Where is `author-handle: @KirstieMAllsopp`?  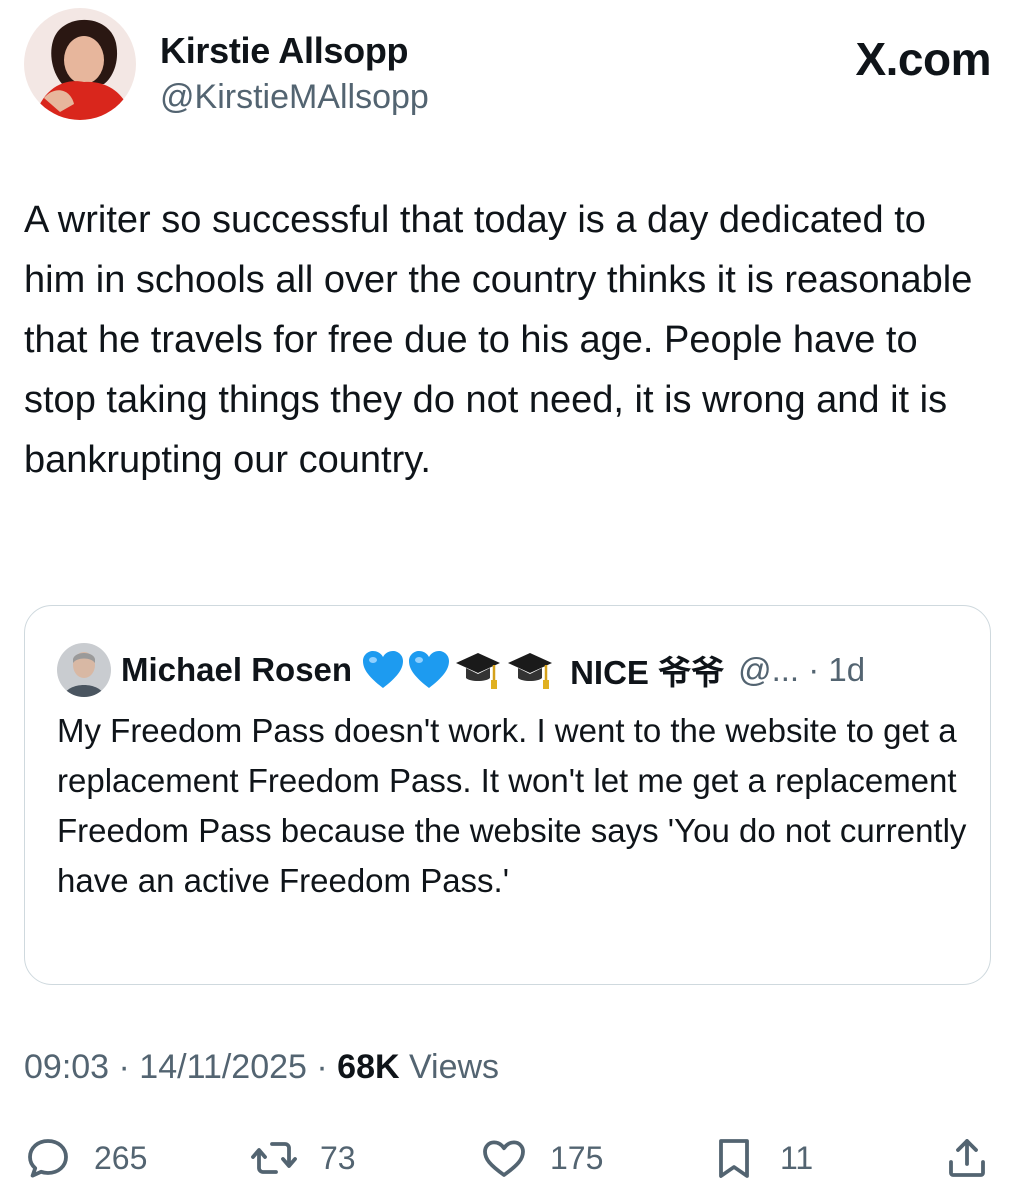
author-handle: @KirstieMAllsopp is located at coordinates (294, 97).